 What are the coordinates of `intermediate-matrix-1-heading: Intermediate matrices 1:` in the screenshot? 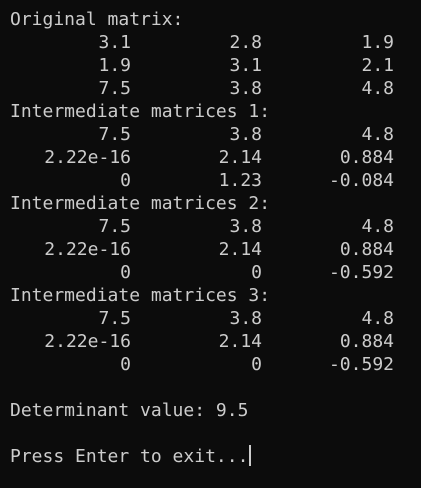 It's located at (140, 111).